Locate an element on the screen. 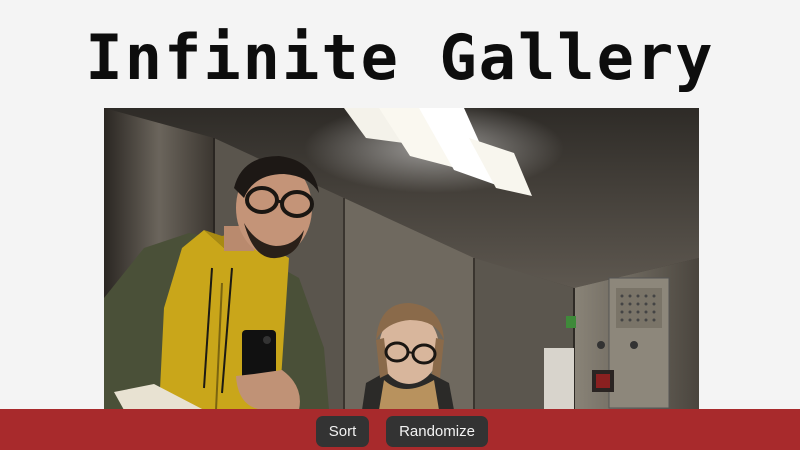  randomize-button: Randomize is located at coordinates (437, 431).